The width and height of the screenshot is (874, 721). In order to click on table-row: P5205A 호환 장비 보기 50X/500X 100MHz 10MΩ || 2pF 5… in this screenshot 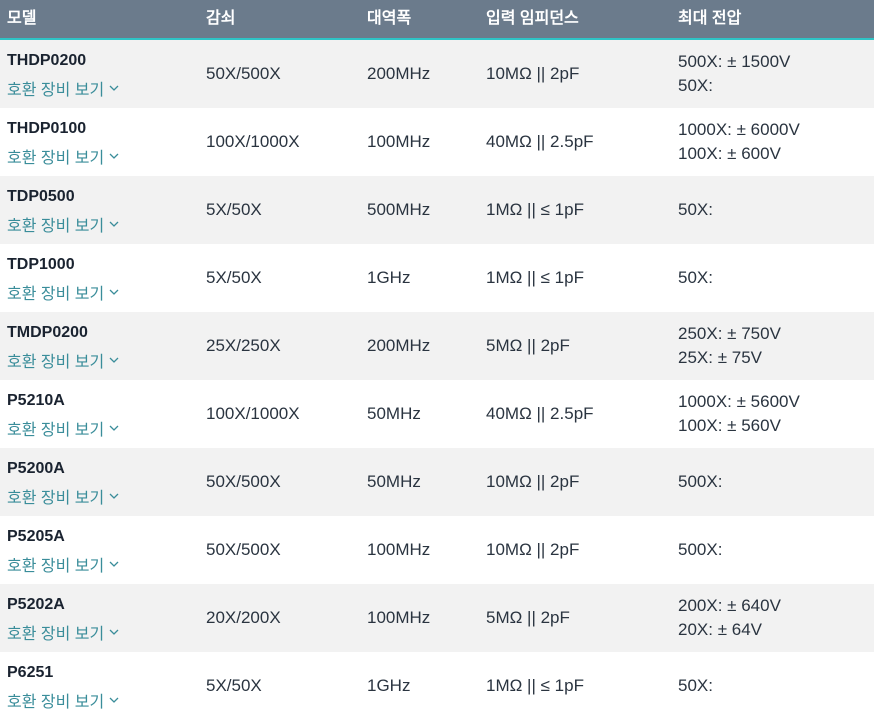, I will do `click(437, 550)`.